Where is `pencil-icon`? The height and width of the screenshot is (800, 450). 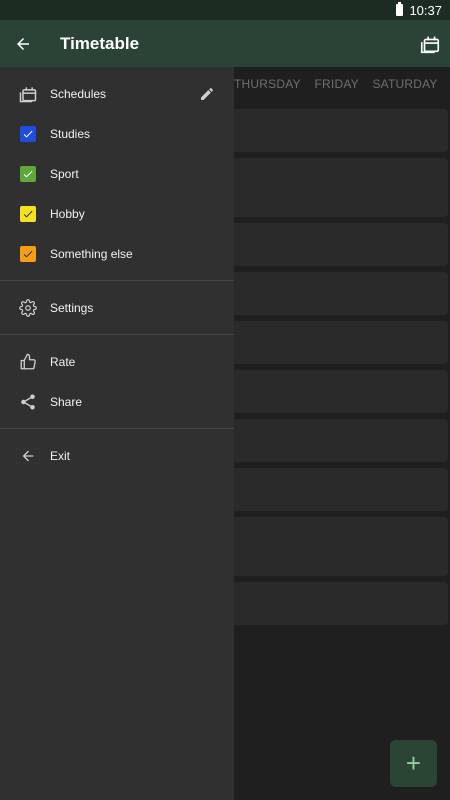 pencil-icon is located at coordinates (207, 94).